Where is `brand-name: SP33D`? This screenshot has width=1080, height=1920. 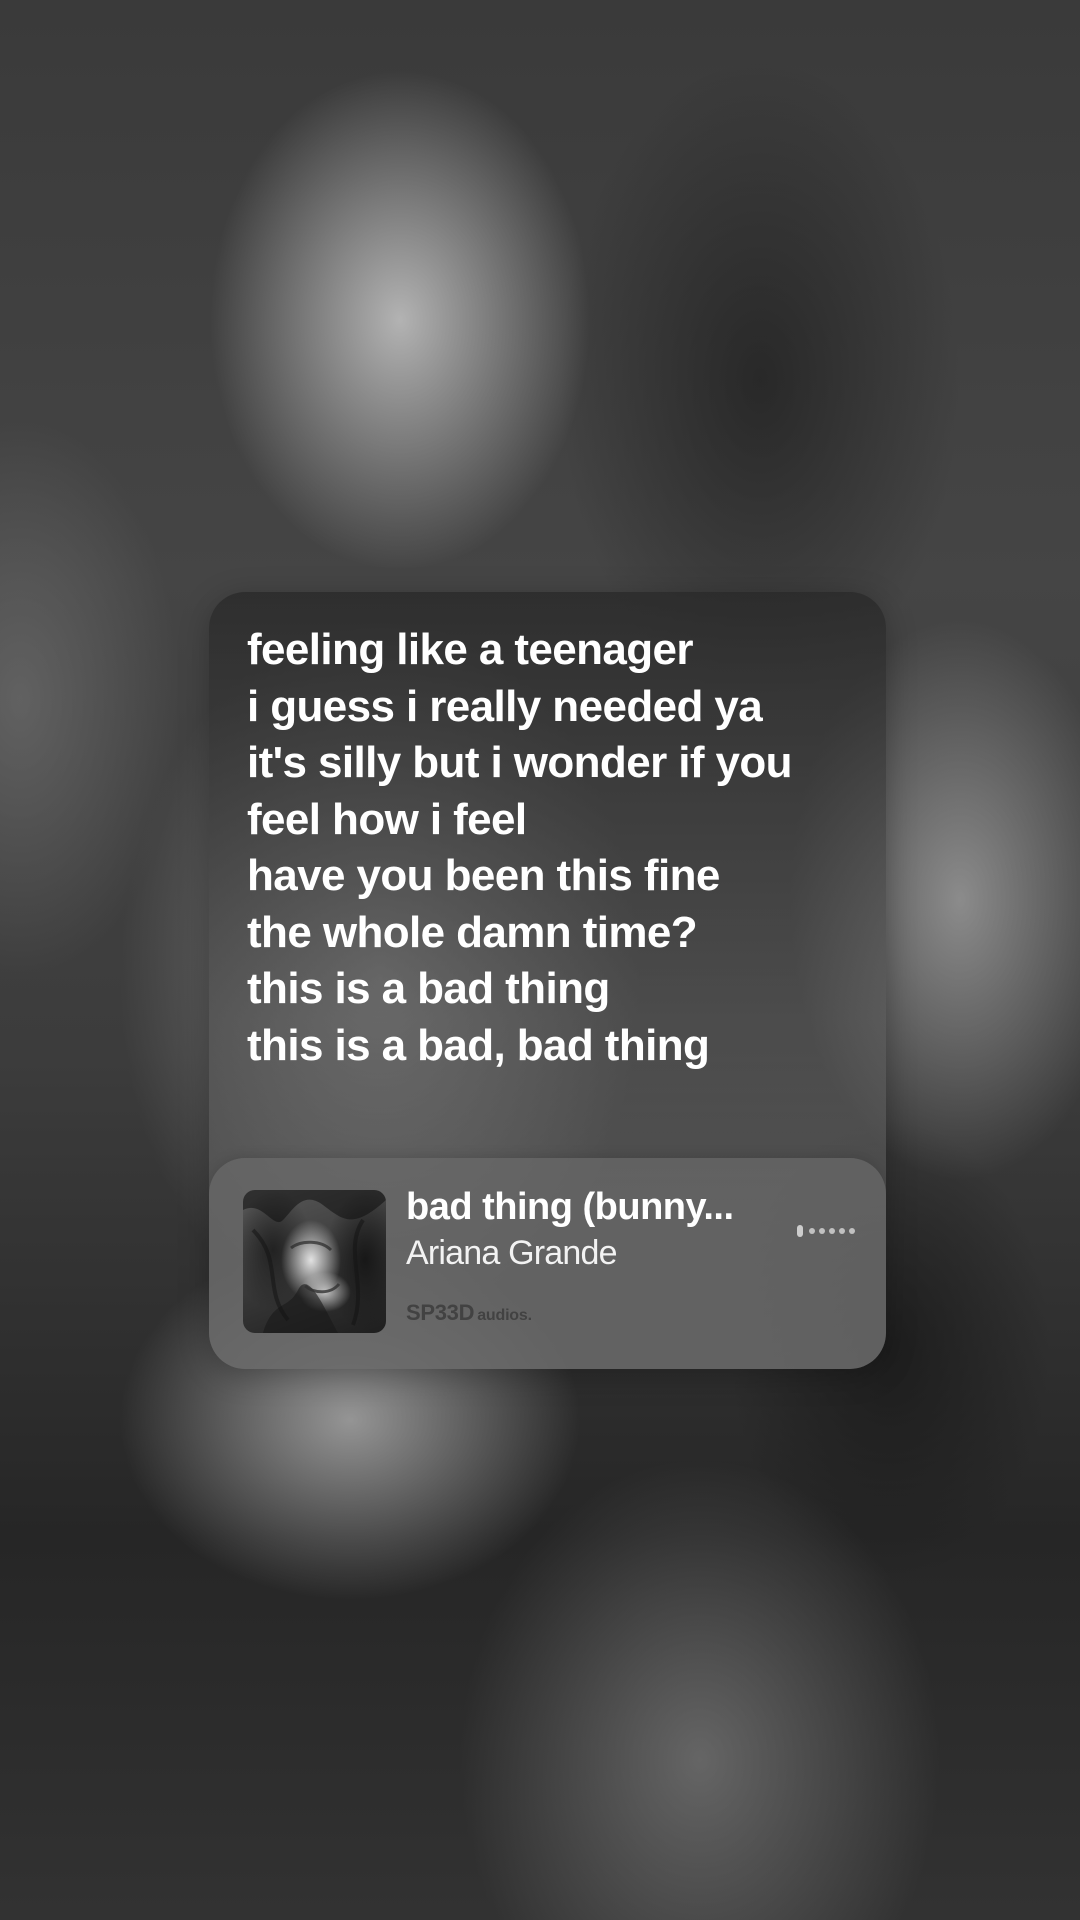 brand-name: SP33D is located at coordinates (440, 1312).